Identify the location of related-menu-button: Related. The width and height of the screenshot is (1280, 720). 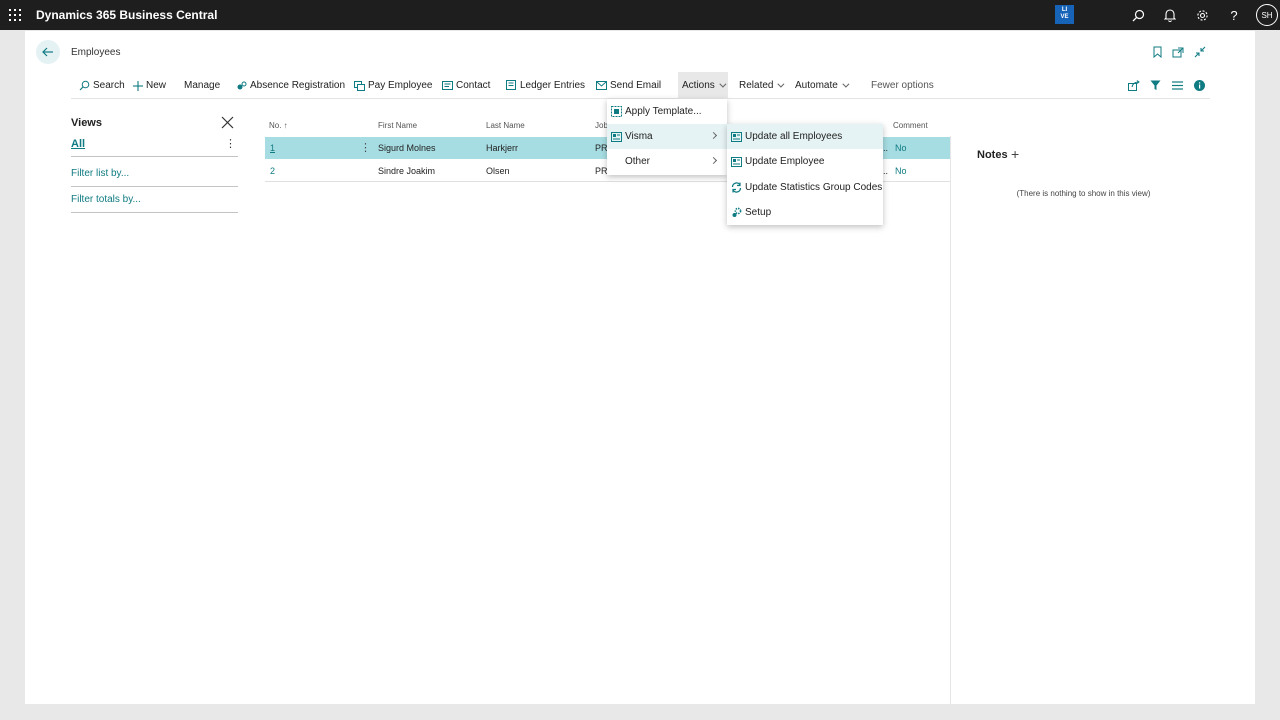
(762, 85).